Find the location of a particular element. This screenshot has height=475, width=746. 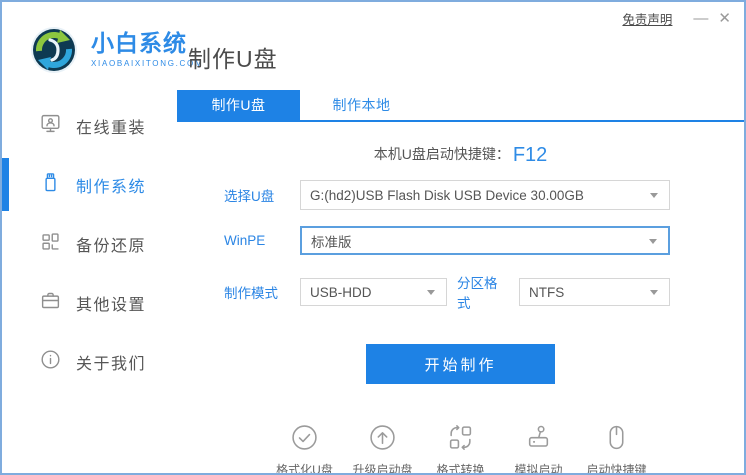

tool-label: 升级启动盘 is located at coordinates (382, 469).